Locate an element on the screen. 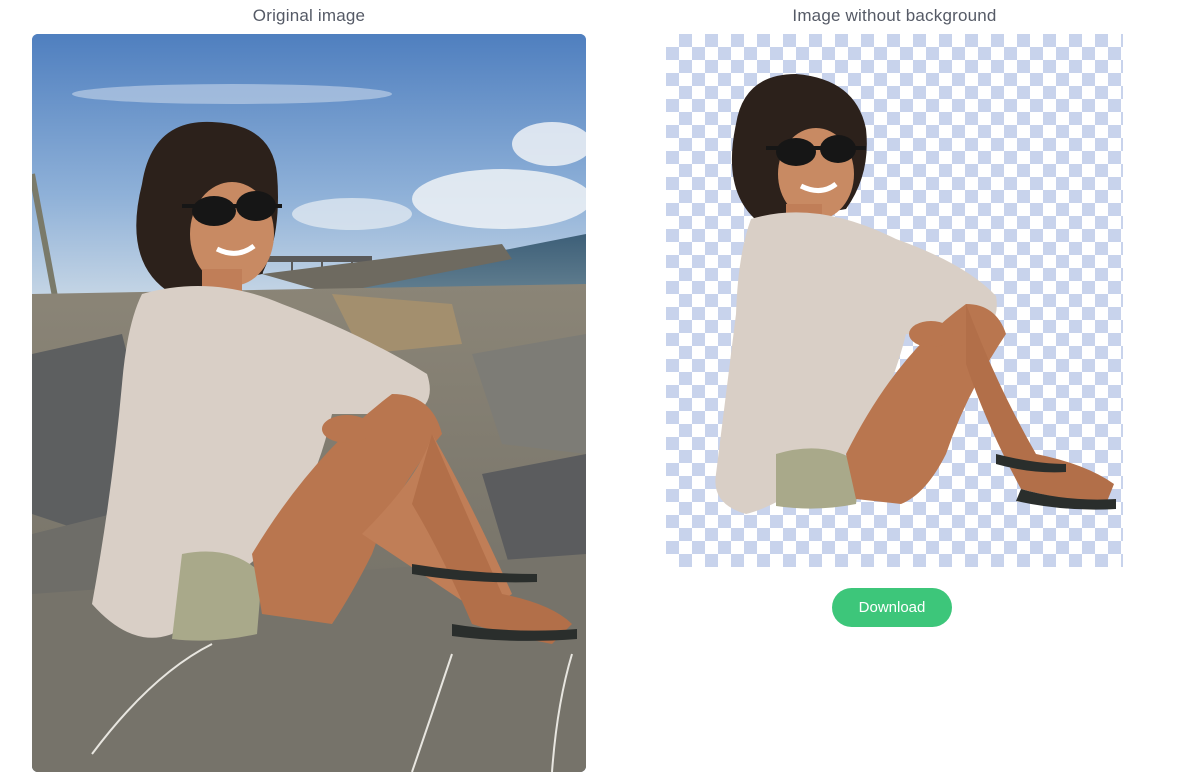  result-image-caption: Image without background is located at coordinates (894, 15).